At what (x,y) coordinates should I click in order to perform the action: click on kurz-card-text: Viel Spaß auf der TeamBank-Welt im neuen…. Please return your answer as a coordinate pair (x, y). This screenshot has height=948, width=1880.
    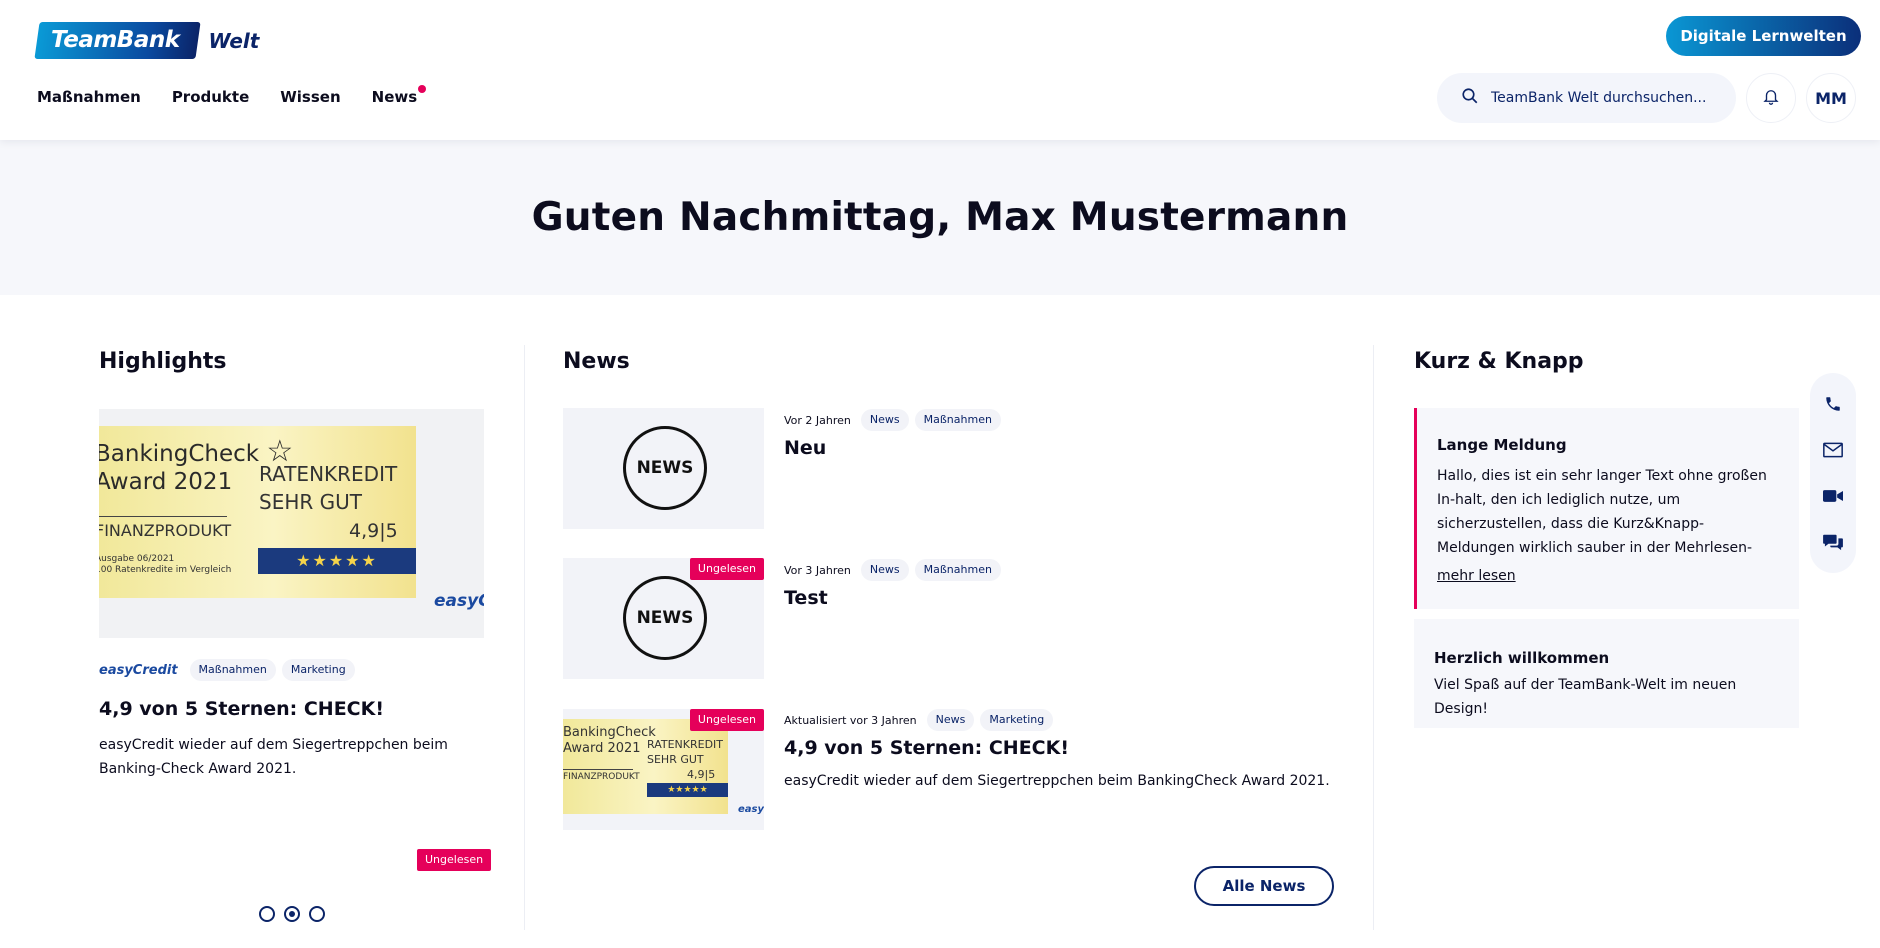
    Looking at the image, I should click on (1585, 697).